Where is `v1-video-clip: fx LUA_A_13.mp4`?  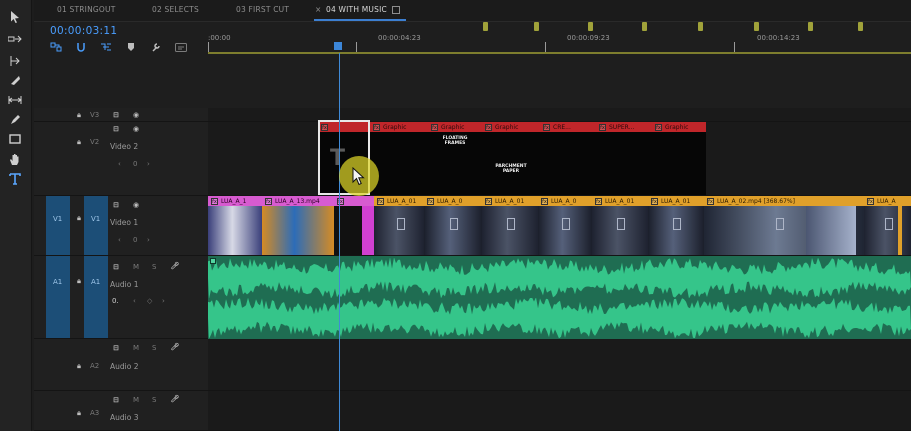
v1-video-clip: fx LUA_A_13.mp4 is located at coordinates (298, 225).